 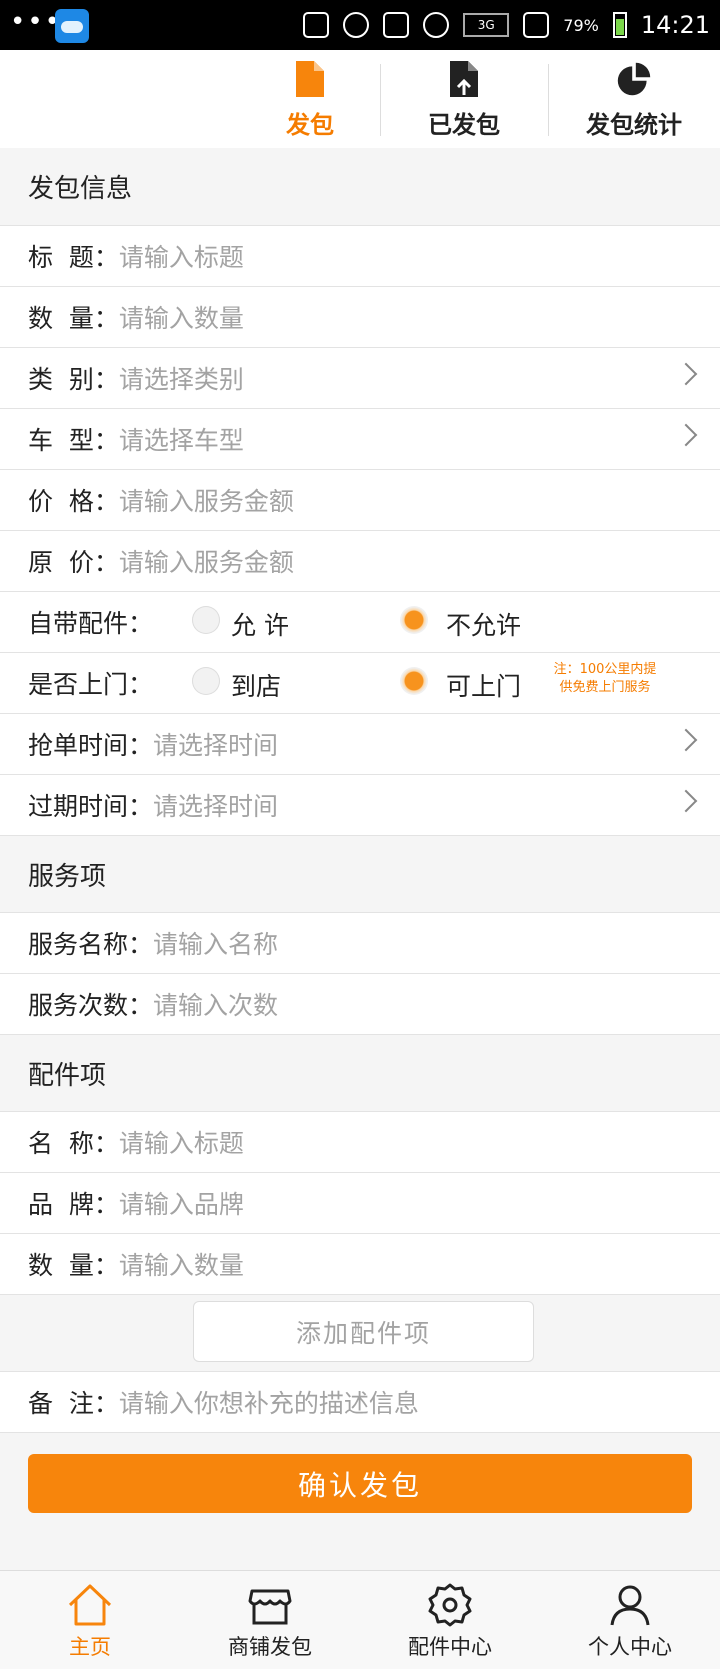 I want to click on gear-icon, so click(x=450, y=1604).